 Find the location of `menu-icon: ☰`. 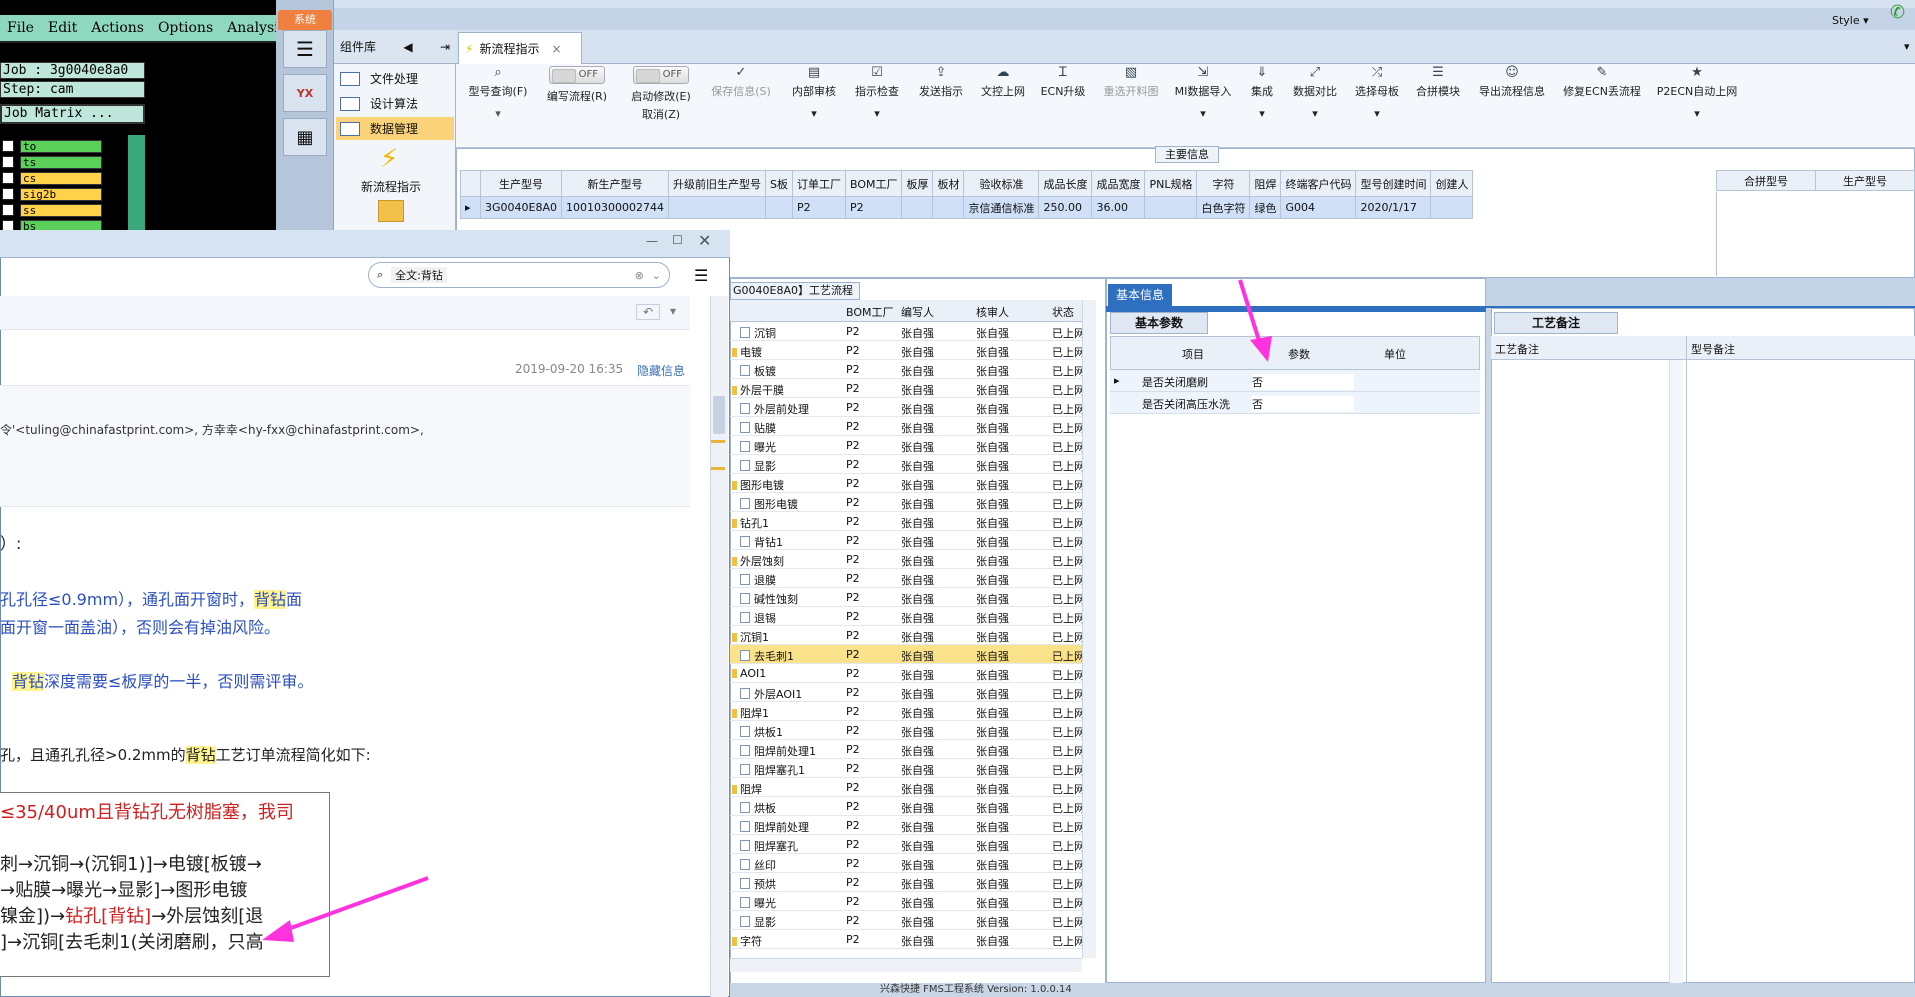

menu-icon: ☰ is located at coordinates (701, 275).